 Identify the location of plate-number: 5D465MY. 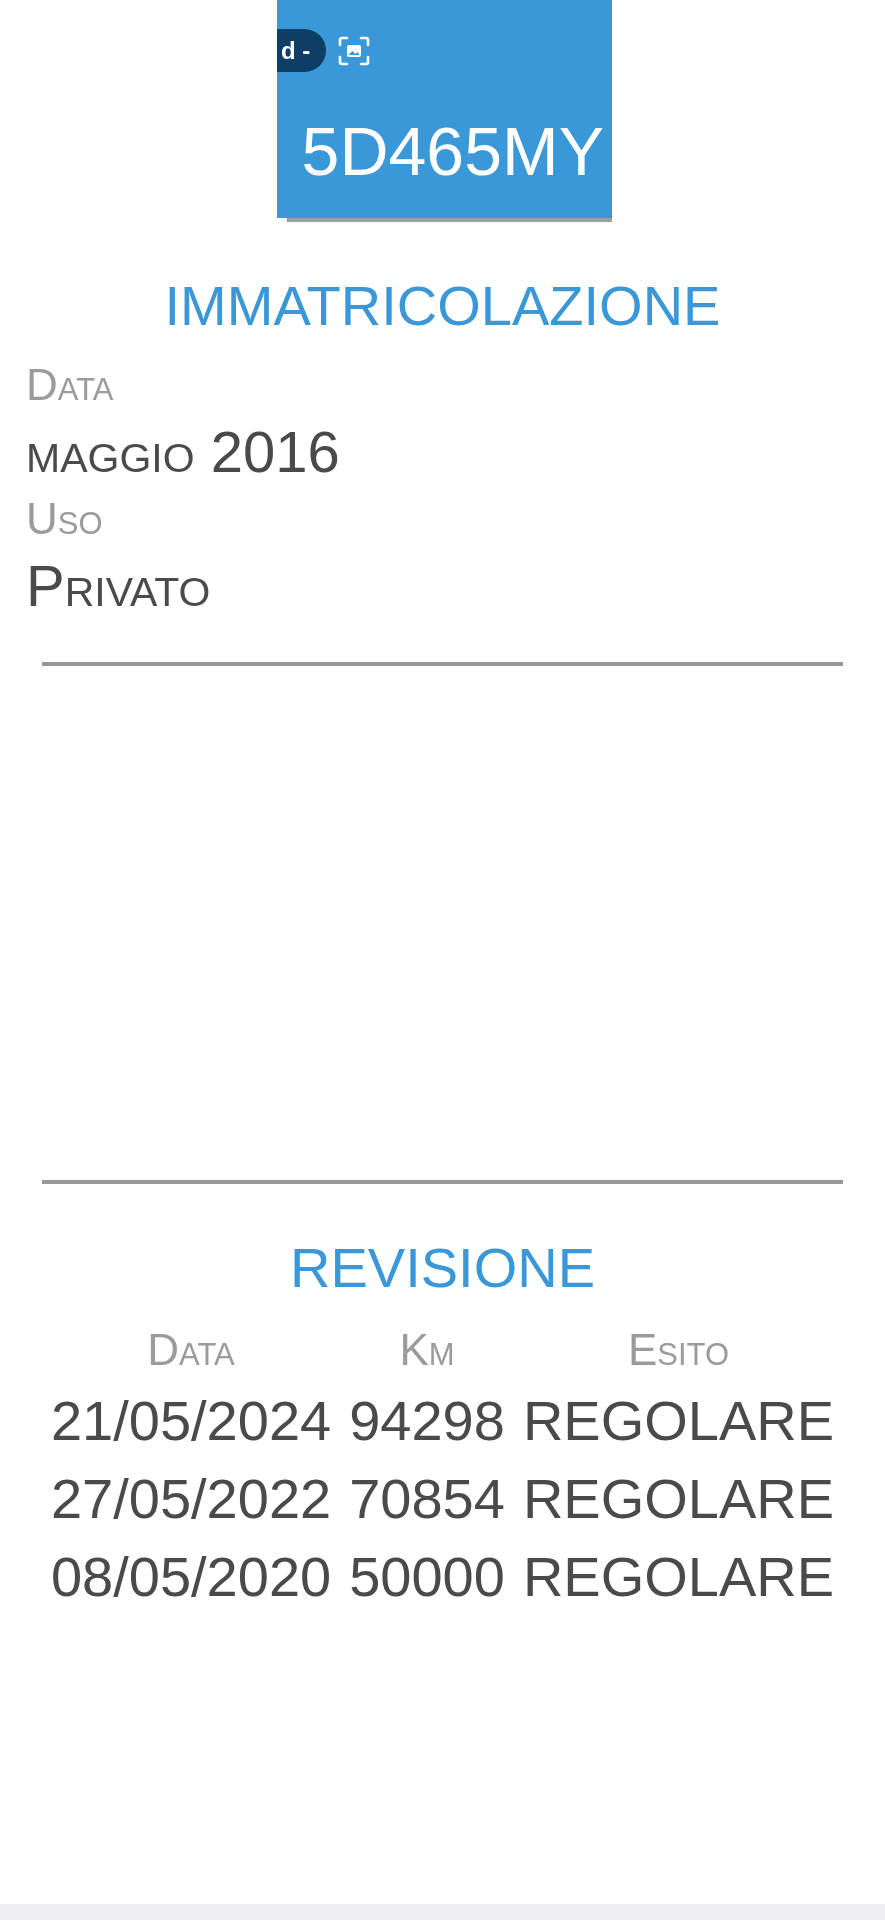
(452, 151).